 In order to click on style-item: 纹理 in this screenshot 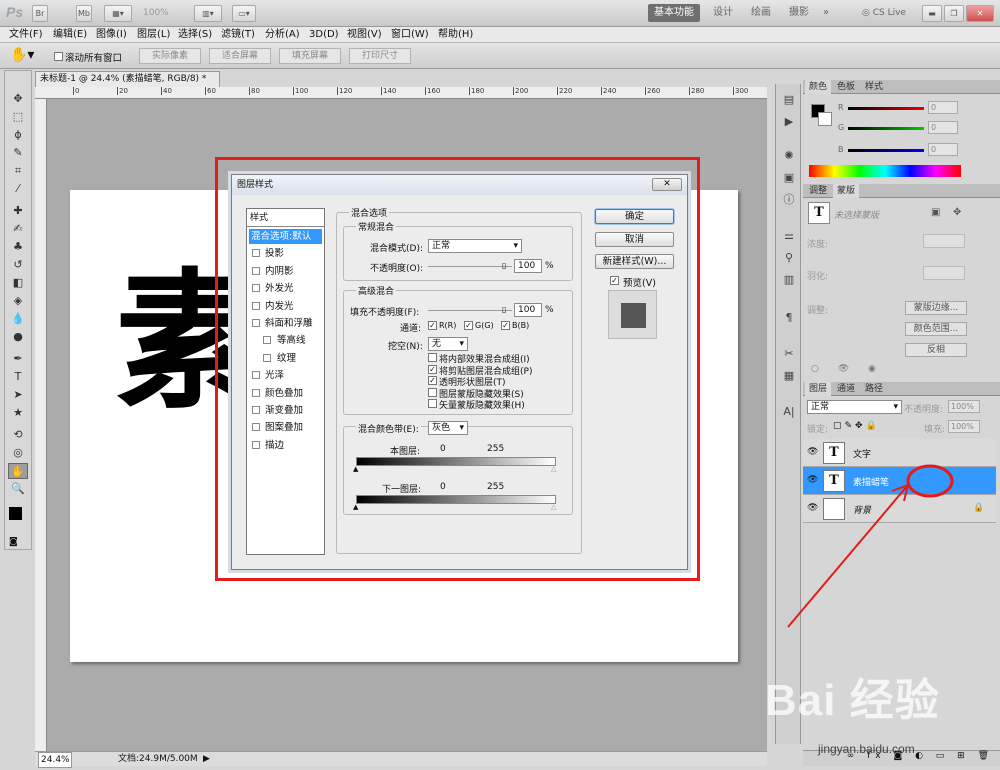, I will do `click(285, 358)`.